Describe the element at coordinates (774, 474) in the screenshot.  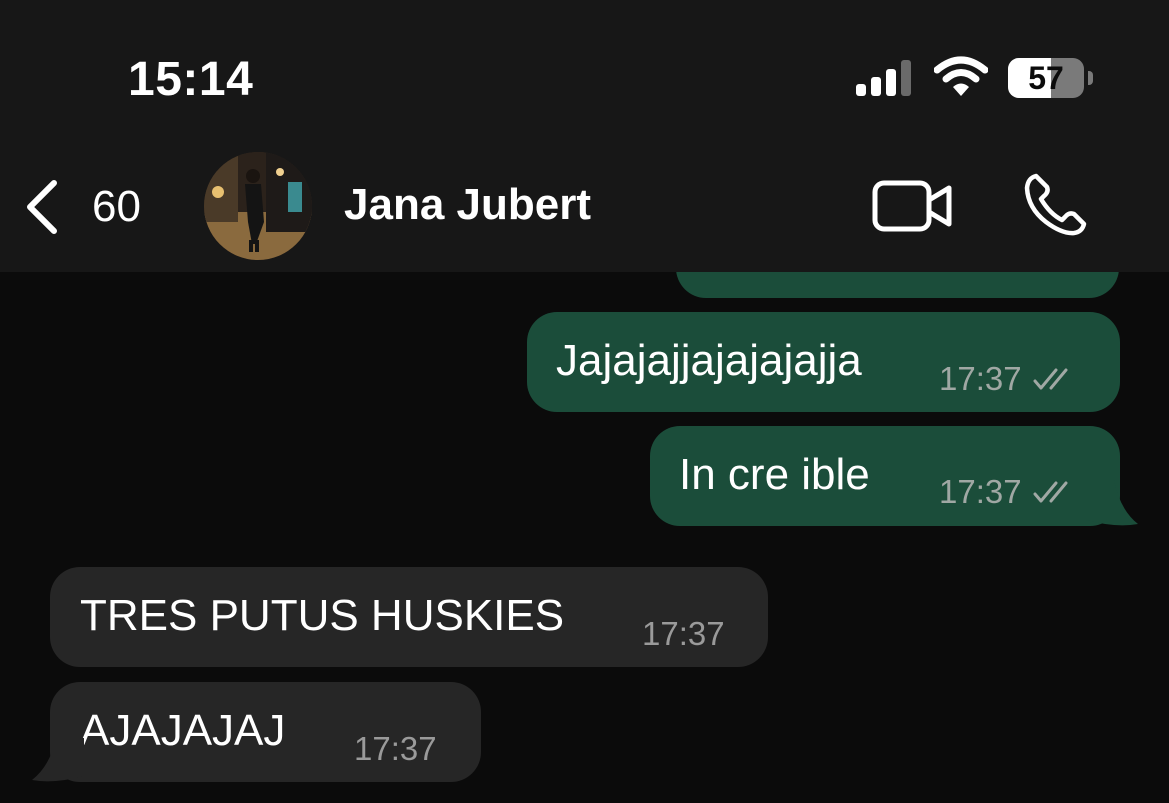
I see `message-text: In cre ible` at that location.